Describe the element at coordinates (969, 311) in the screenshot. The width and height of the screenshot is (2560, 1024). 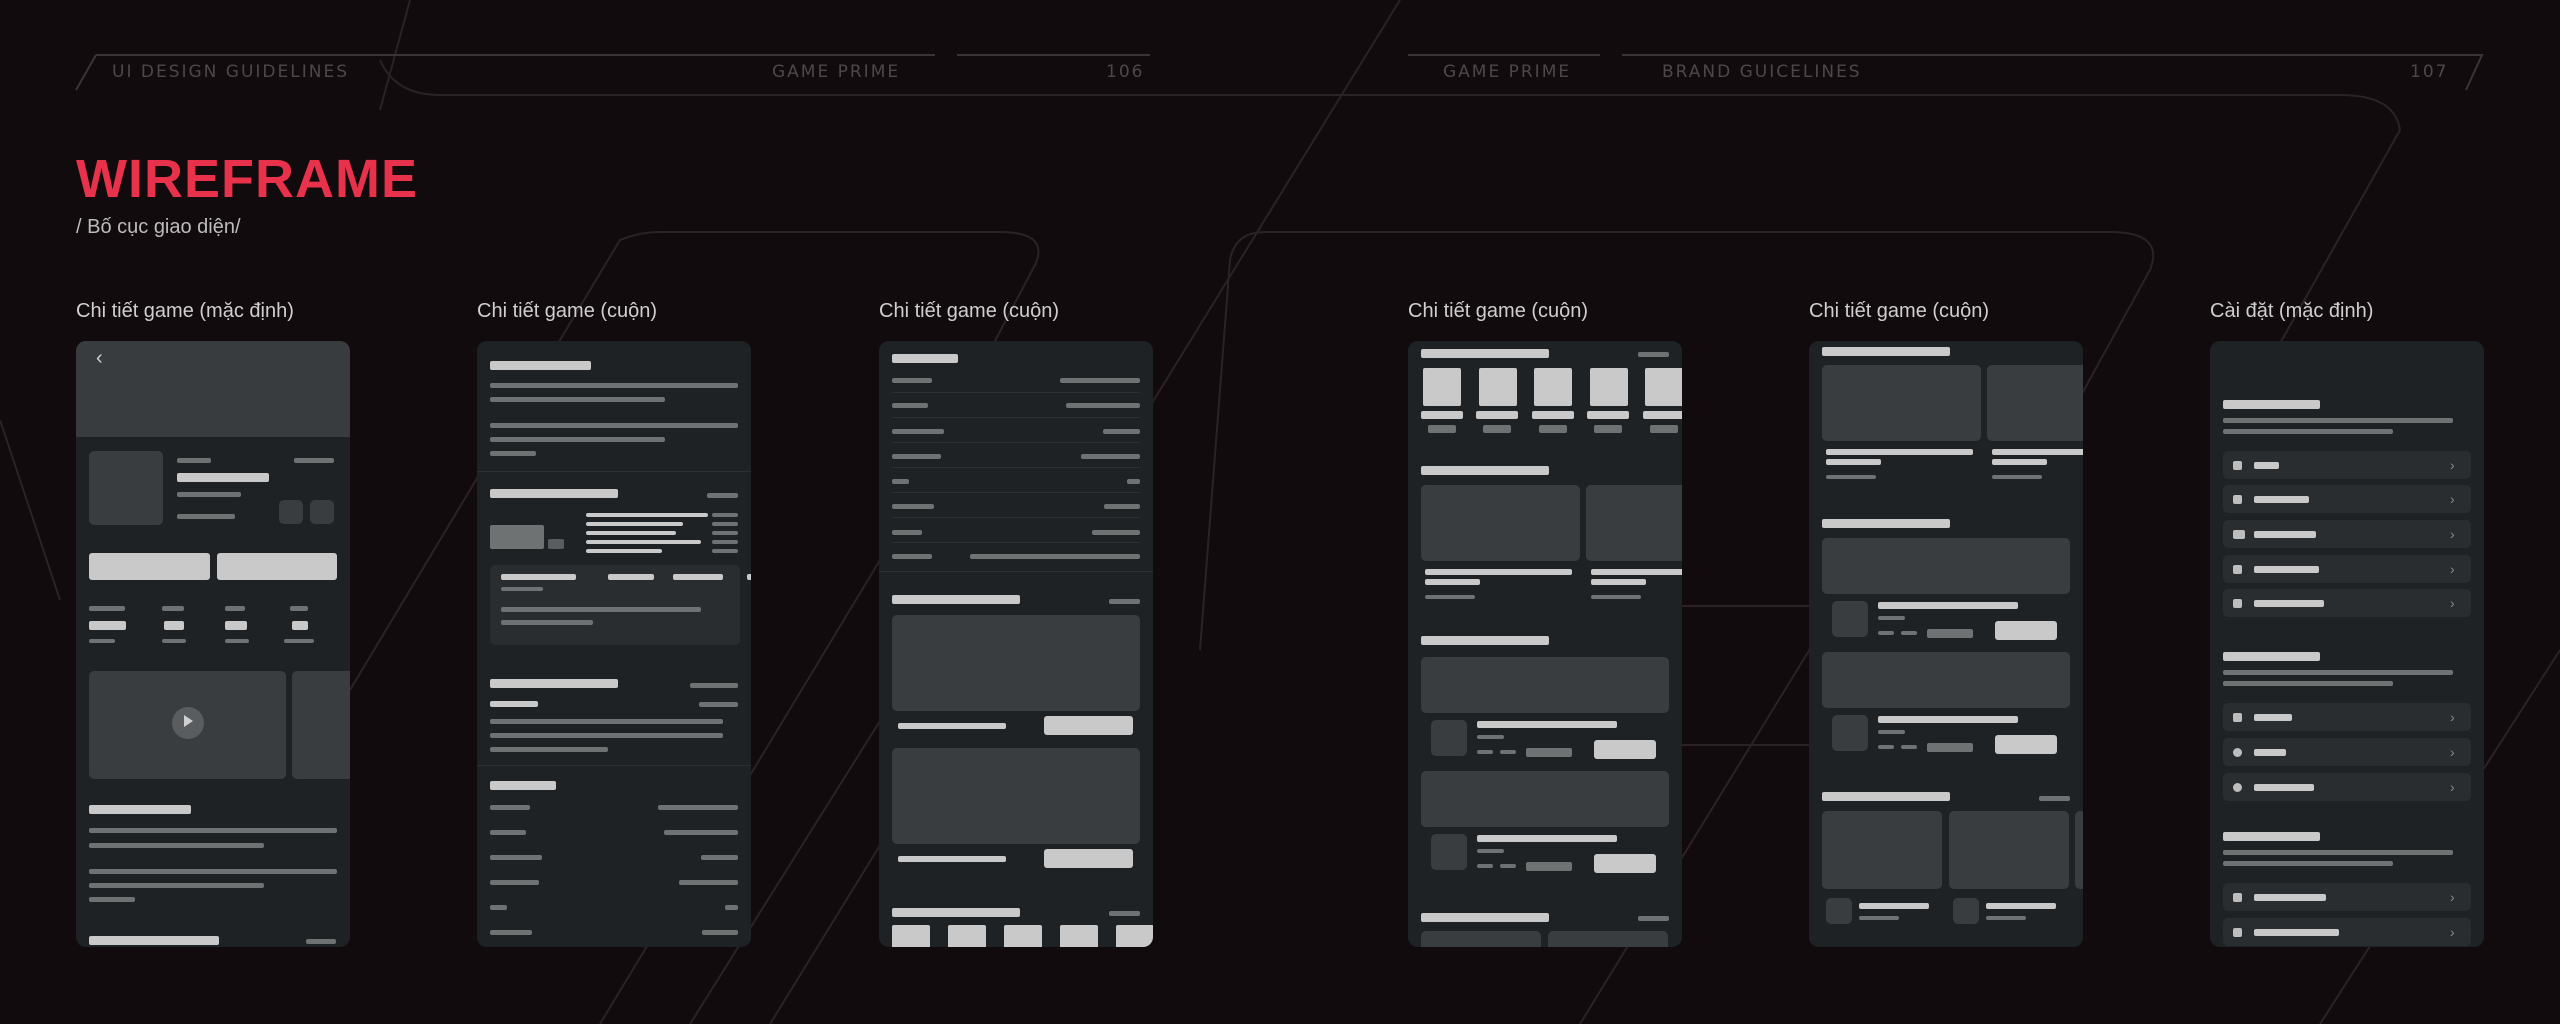
I see `screen-label-3: Chi tiết game (cuộn)` at that location.